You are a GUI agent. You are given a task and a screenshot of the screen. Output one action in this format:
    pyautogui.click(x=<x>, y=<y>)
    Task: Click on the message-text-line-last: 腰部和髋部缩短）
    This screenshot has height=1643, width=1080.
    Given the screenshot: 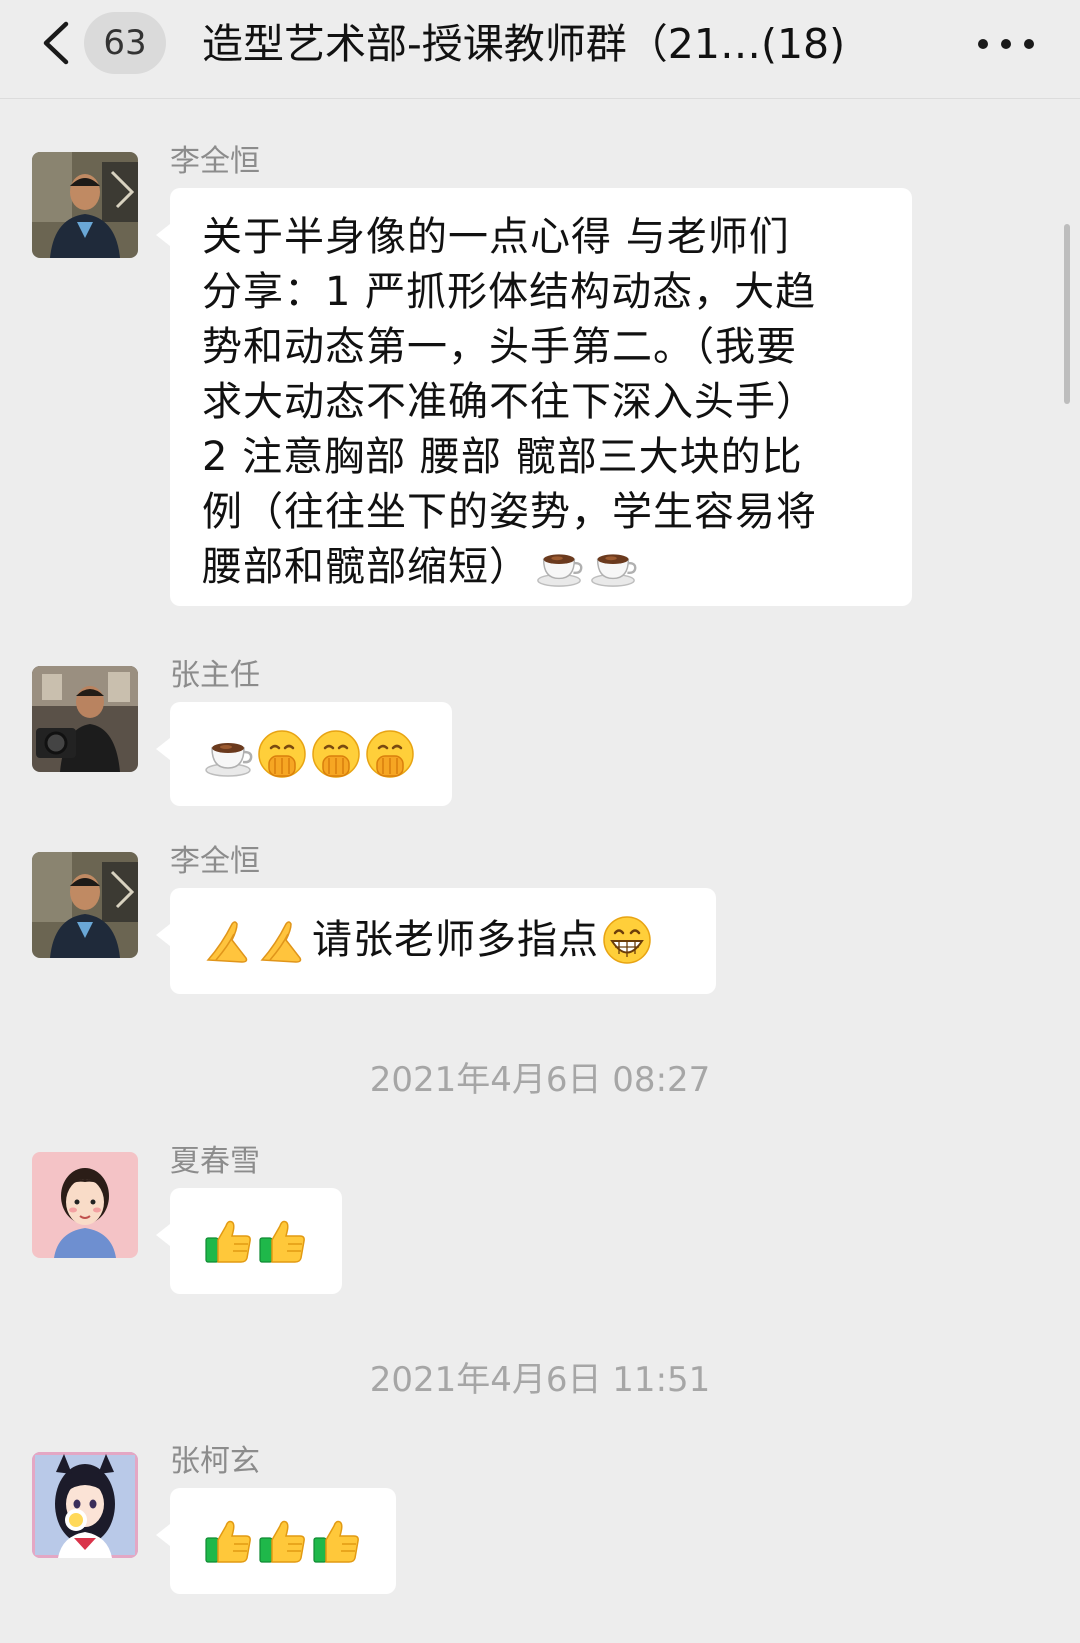 What is the action you would take?
    pyautogui.click(x=541, y=567)
    